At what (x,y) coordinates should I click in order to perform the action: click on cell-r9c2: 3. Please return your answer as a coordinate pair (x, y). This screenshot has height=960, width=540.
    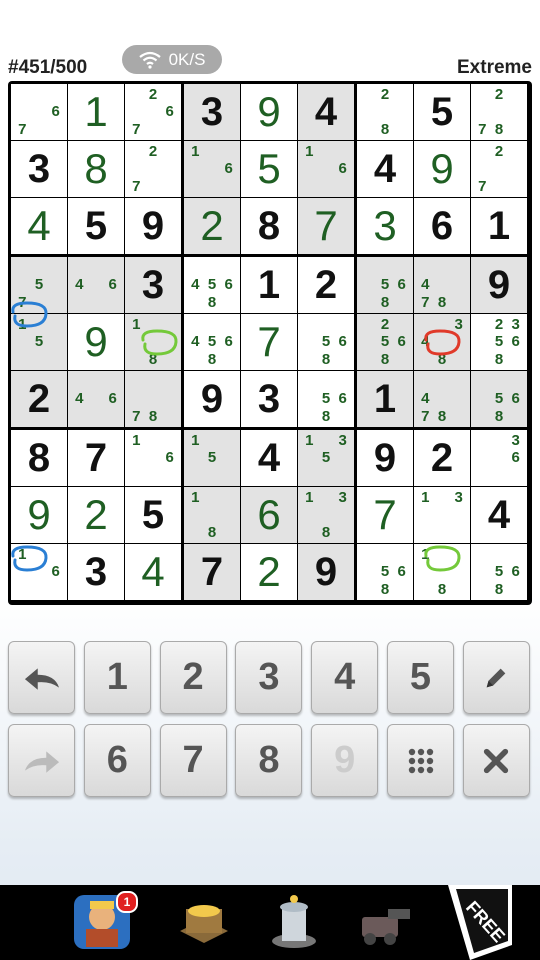
    Looking at the image, I should click on (96, 572).